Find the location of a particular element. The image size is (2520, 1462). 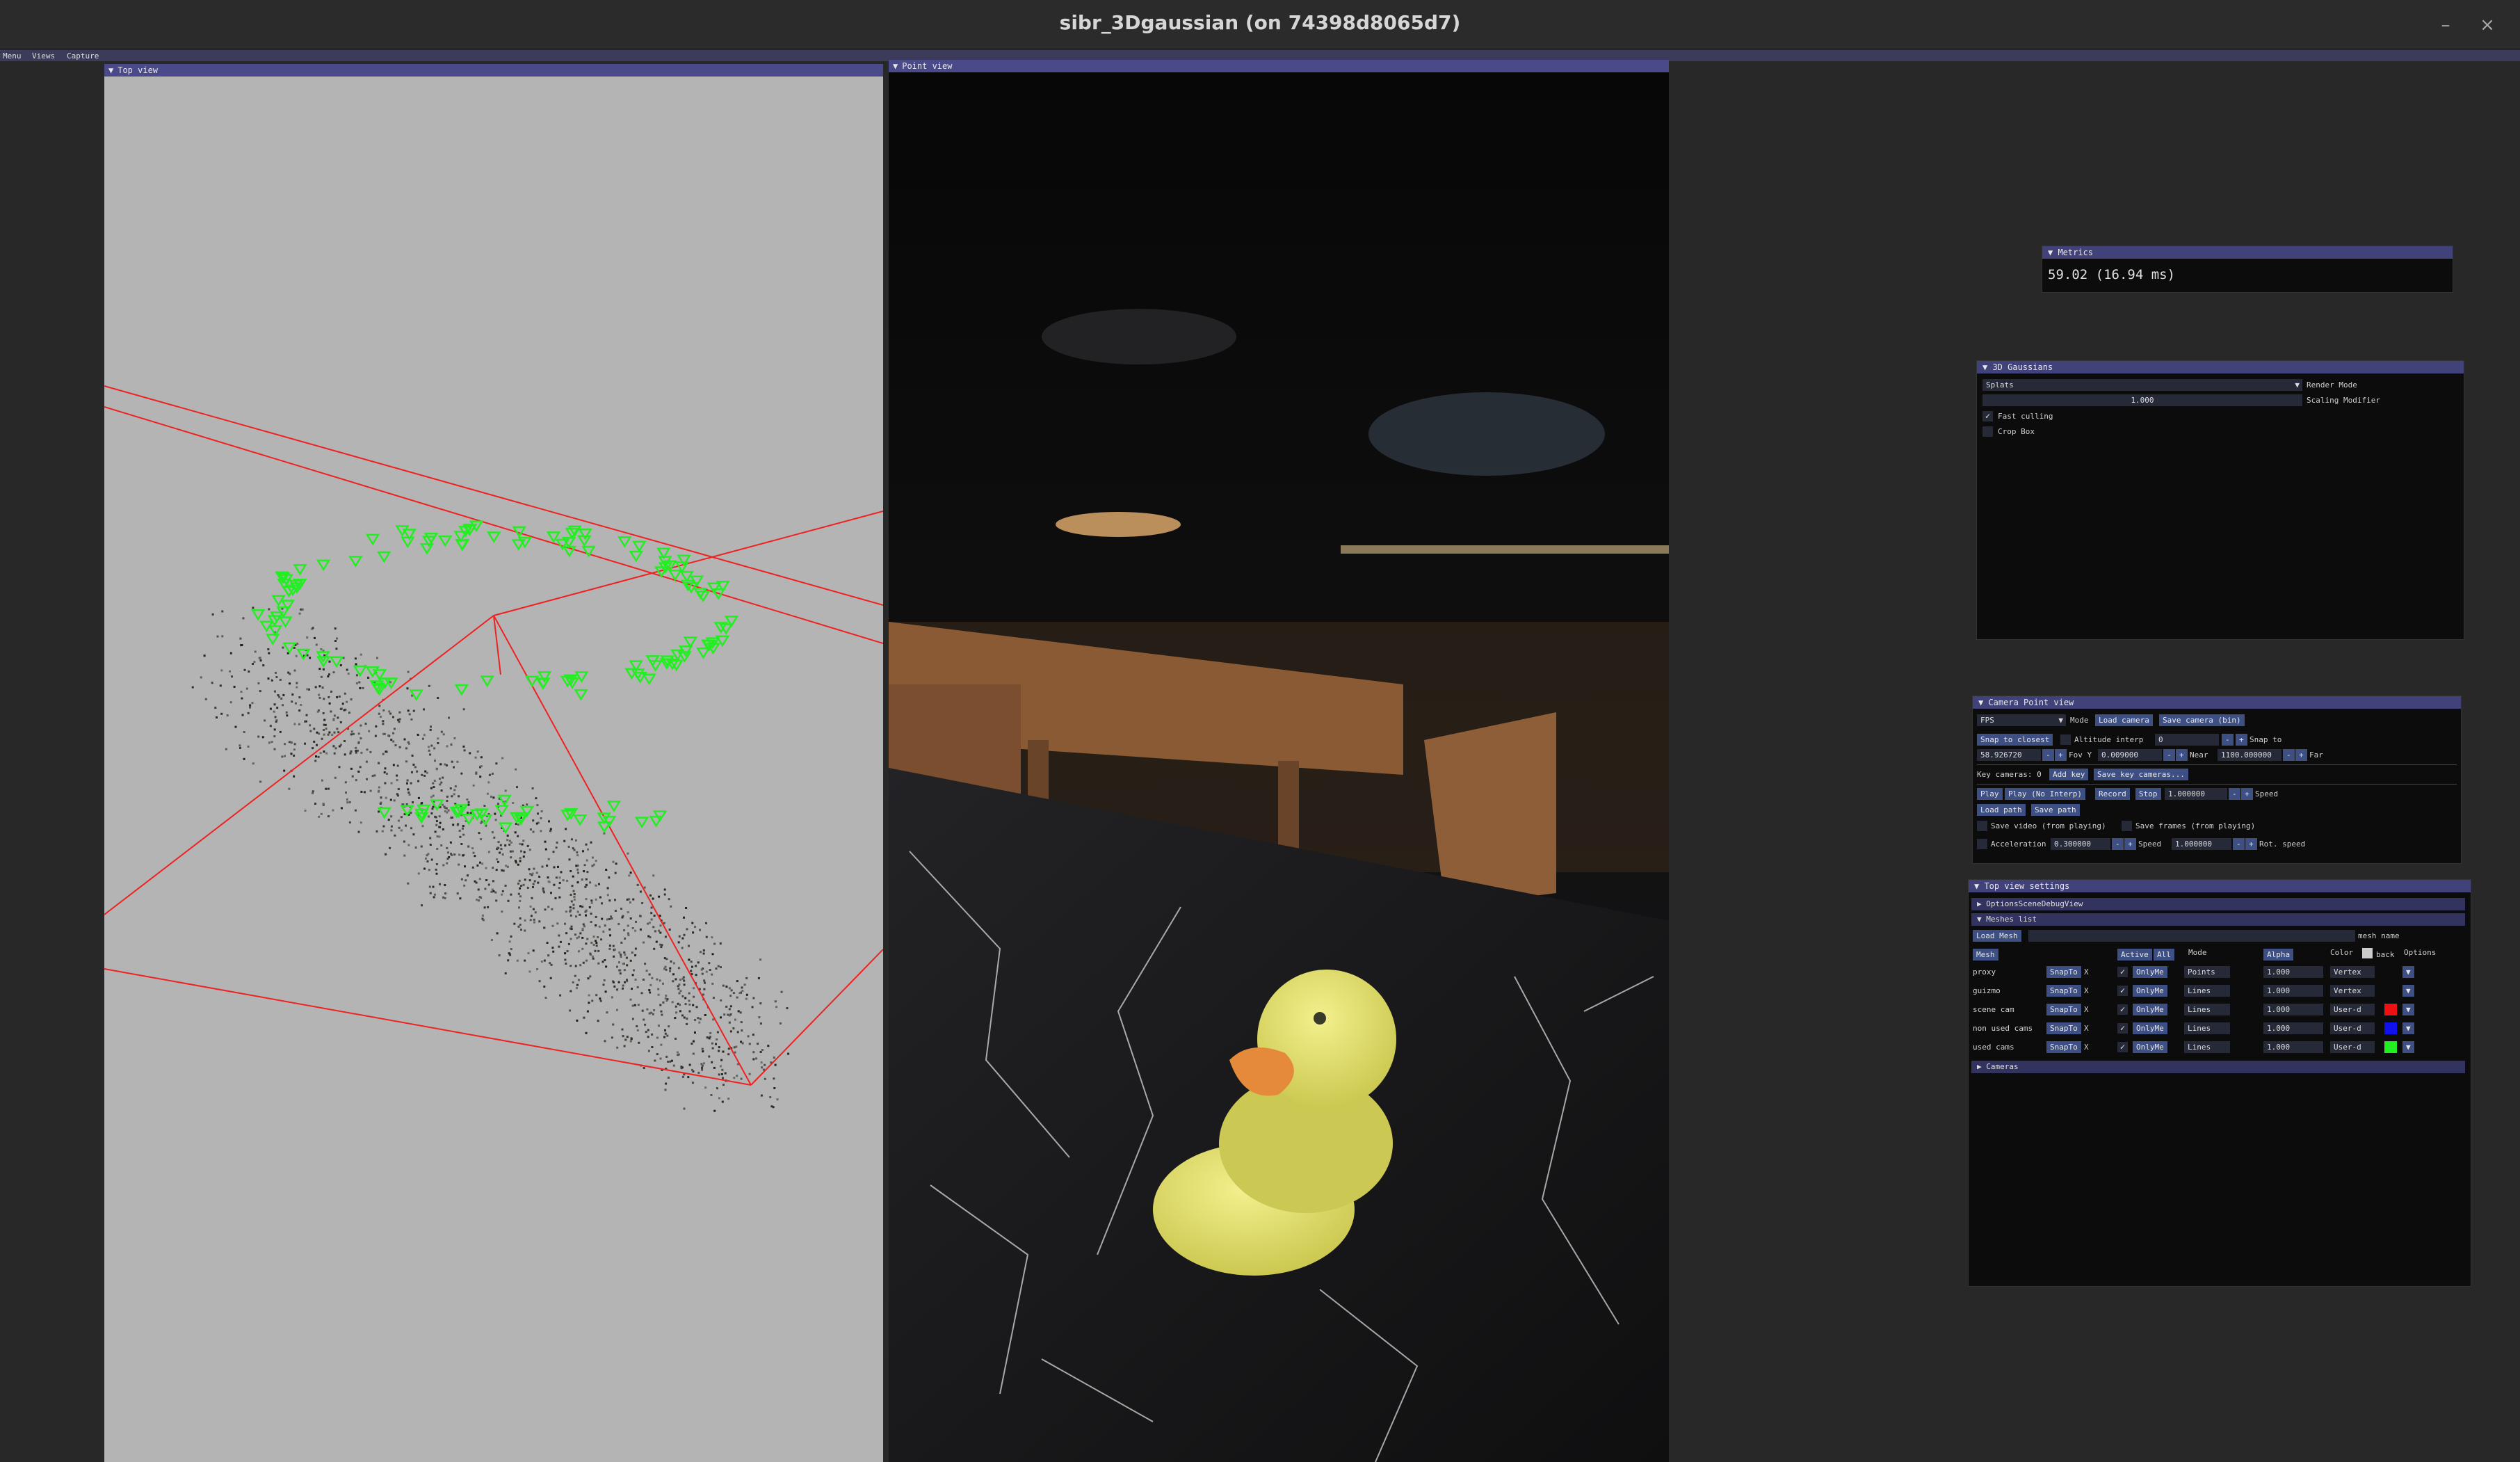

accel-plus-button: + is located at coordinates (2130, 844).